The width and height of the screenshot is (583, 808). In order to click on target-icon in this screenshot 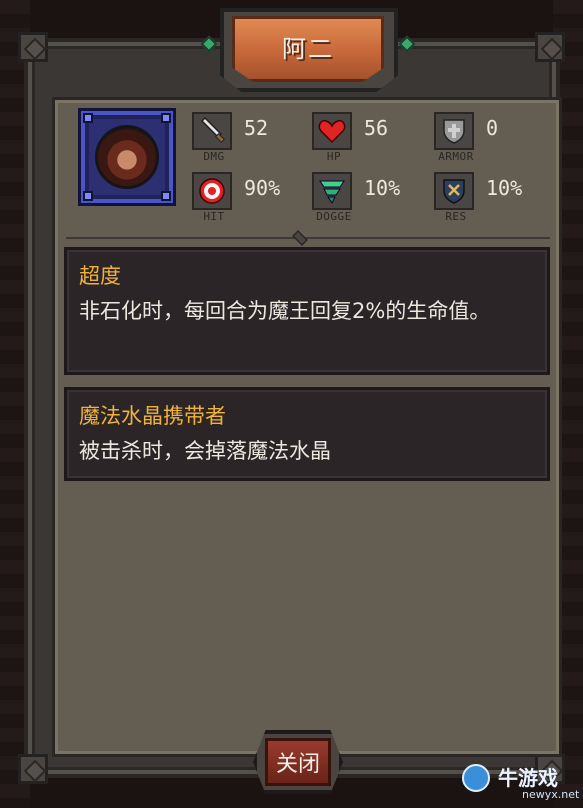, I will do `click(212, 191)`.